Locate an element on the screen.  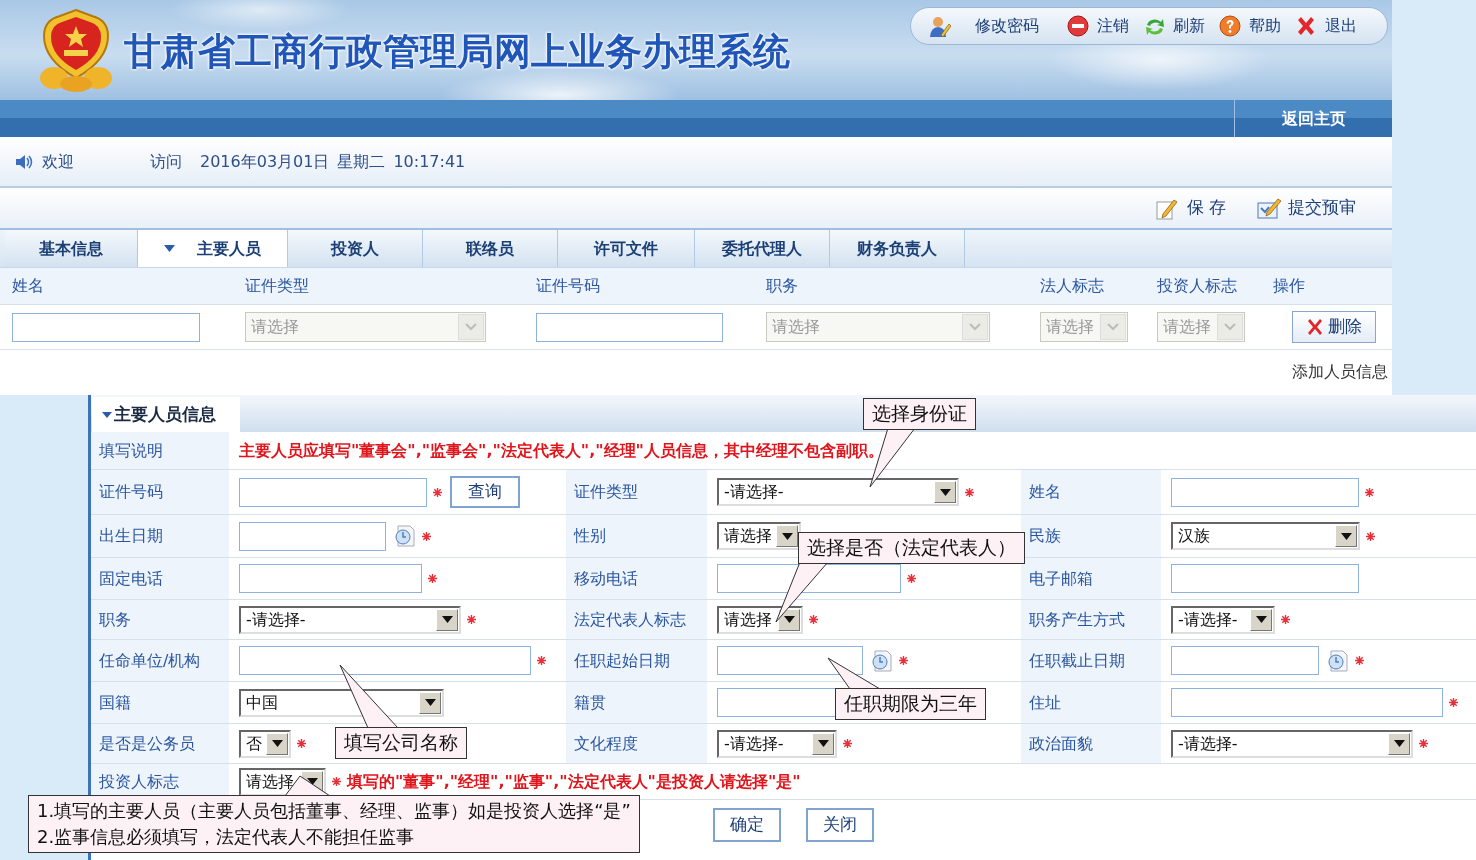
welcome-text: 访问 is located at coordinates (166, 161).